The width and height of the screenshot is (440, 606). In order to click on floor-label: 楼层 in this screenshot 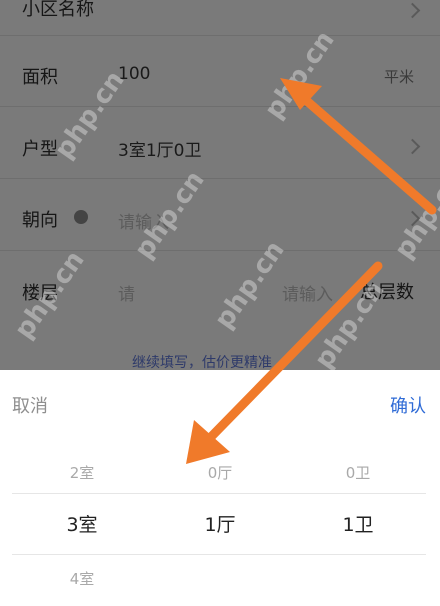, I will do `click(40, 293)`.